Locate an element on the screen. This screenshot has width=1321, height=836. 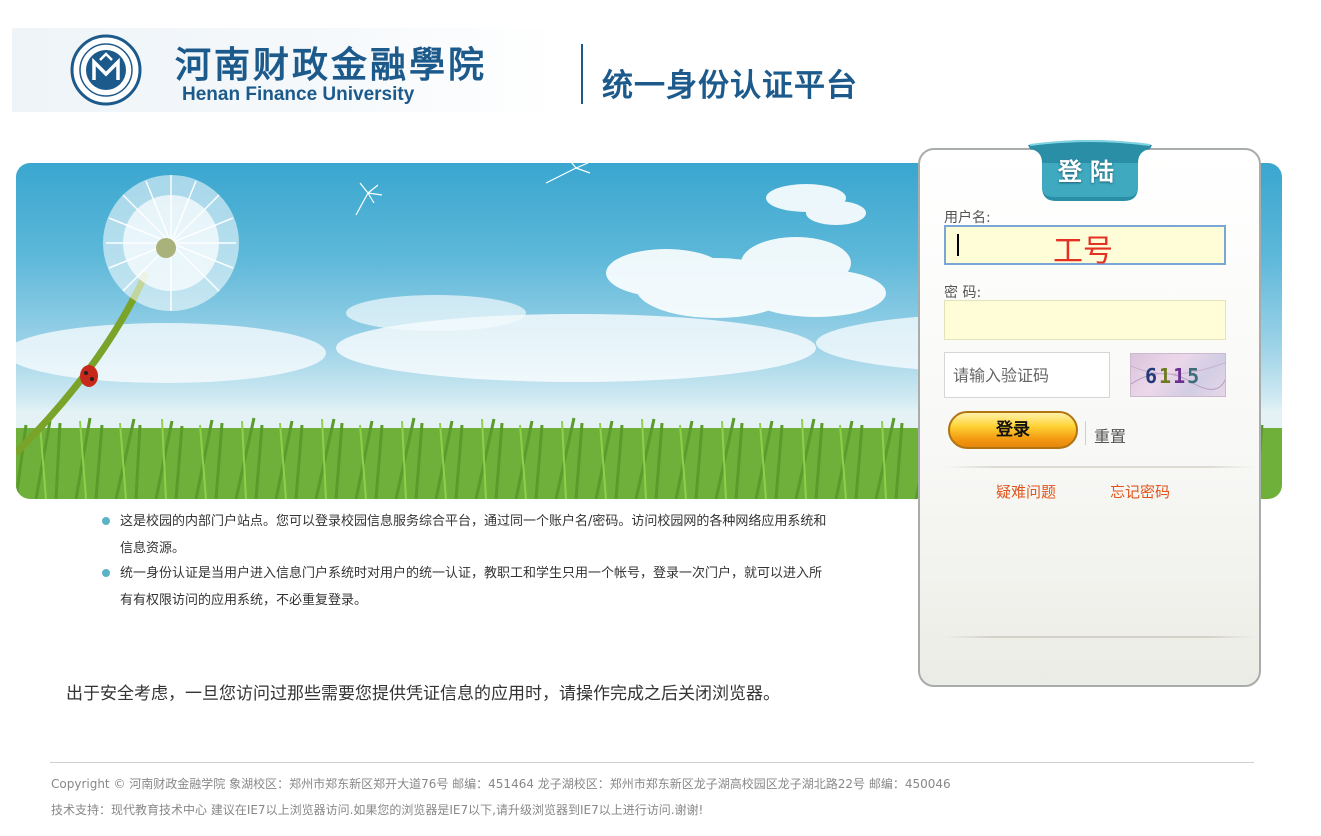
password-input is located at coordinates (1085, 320).